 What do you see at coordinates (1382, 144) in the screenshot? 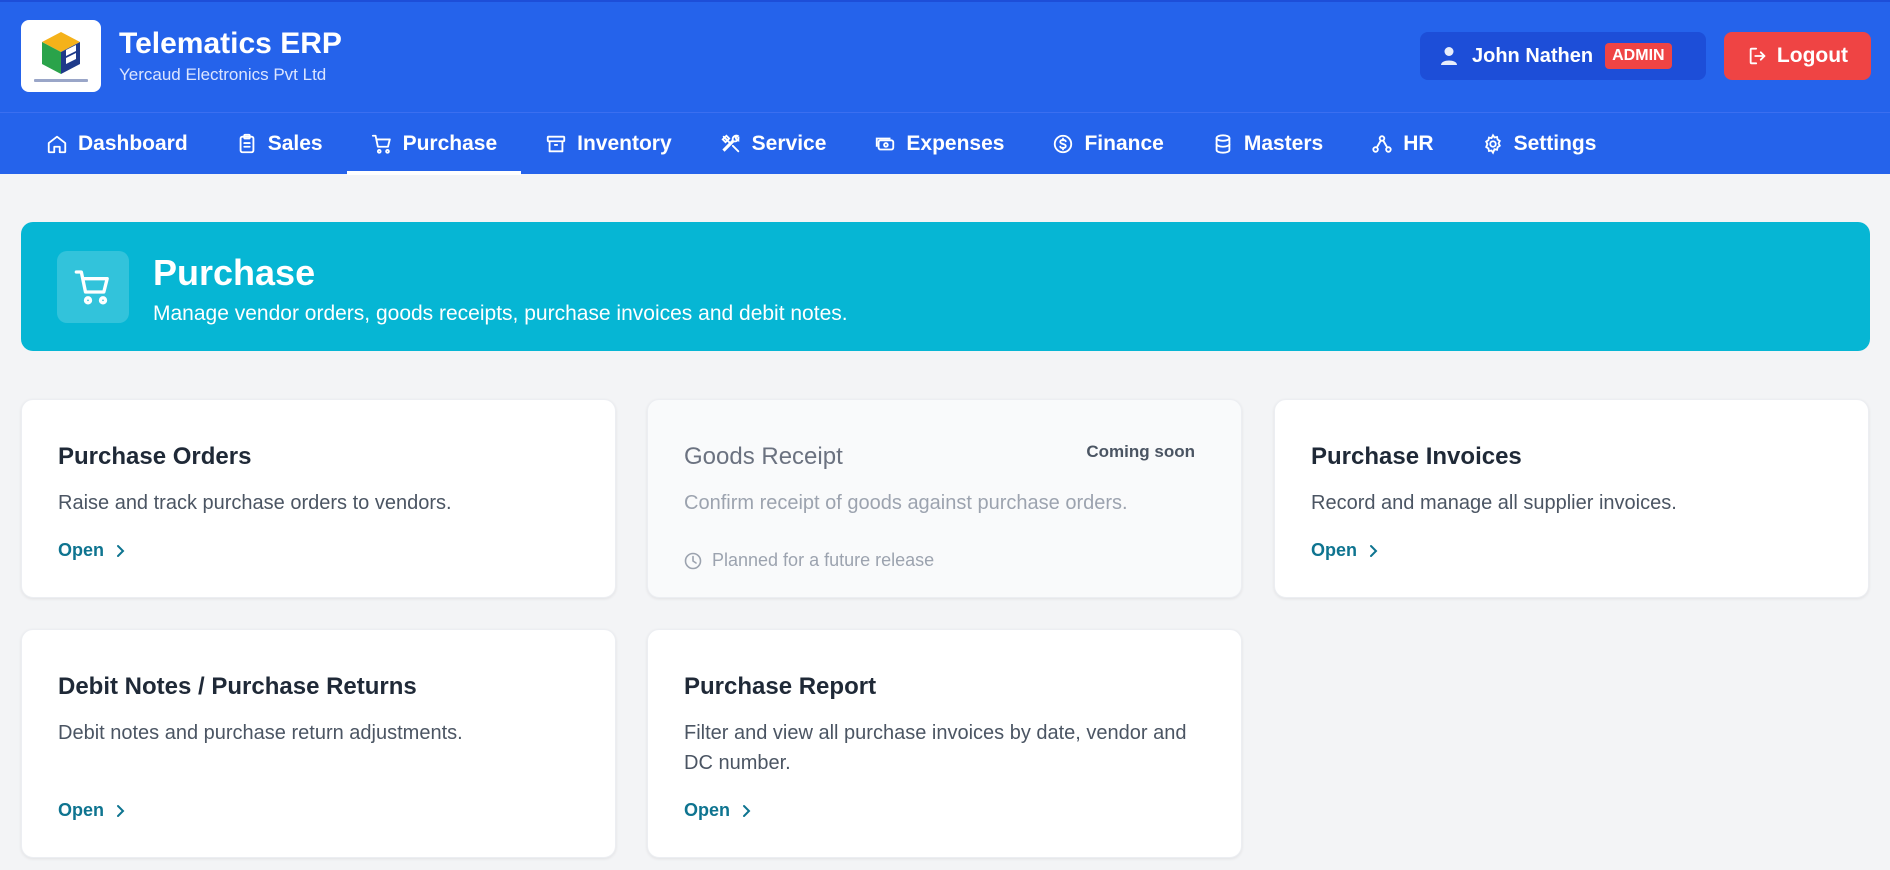
I see `network-icon` at bounding box center [1382, 144].